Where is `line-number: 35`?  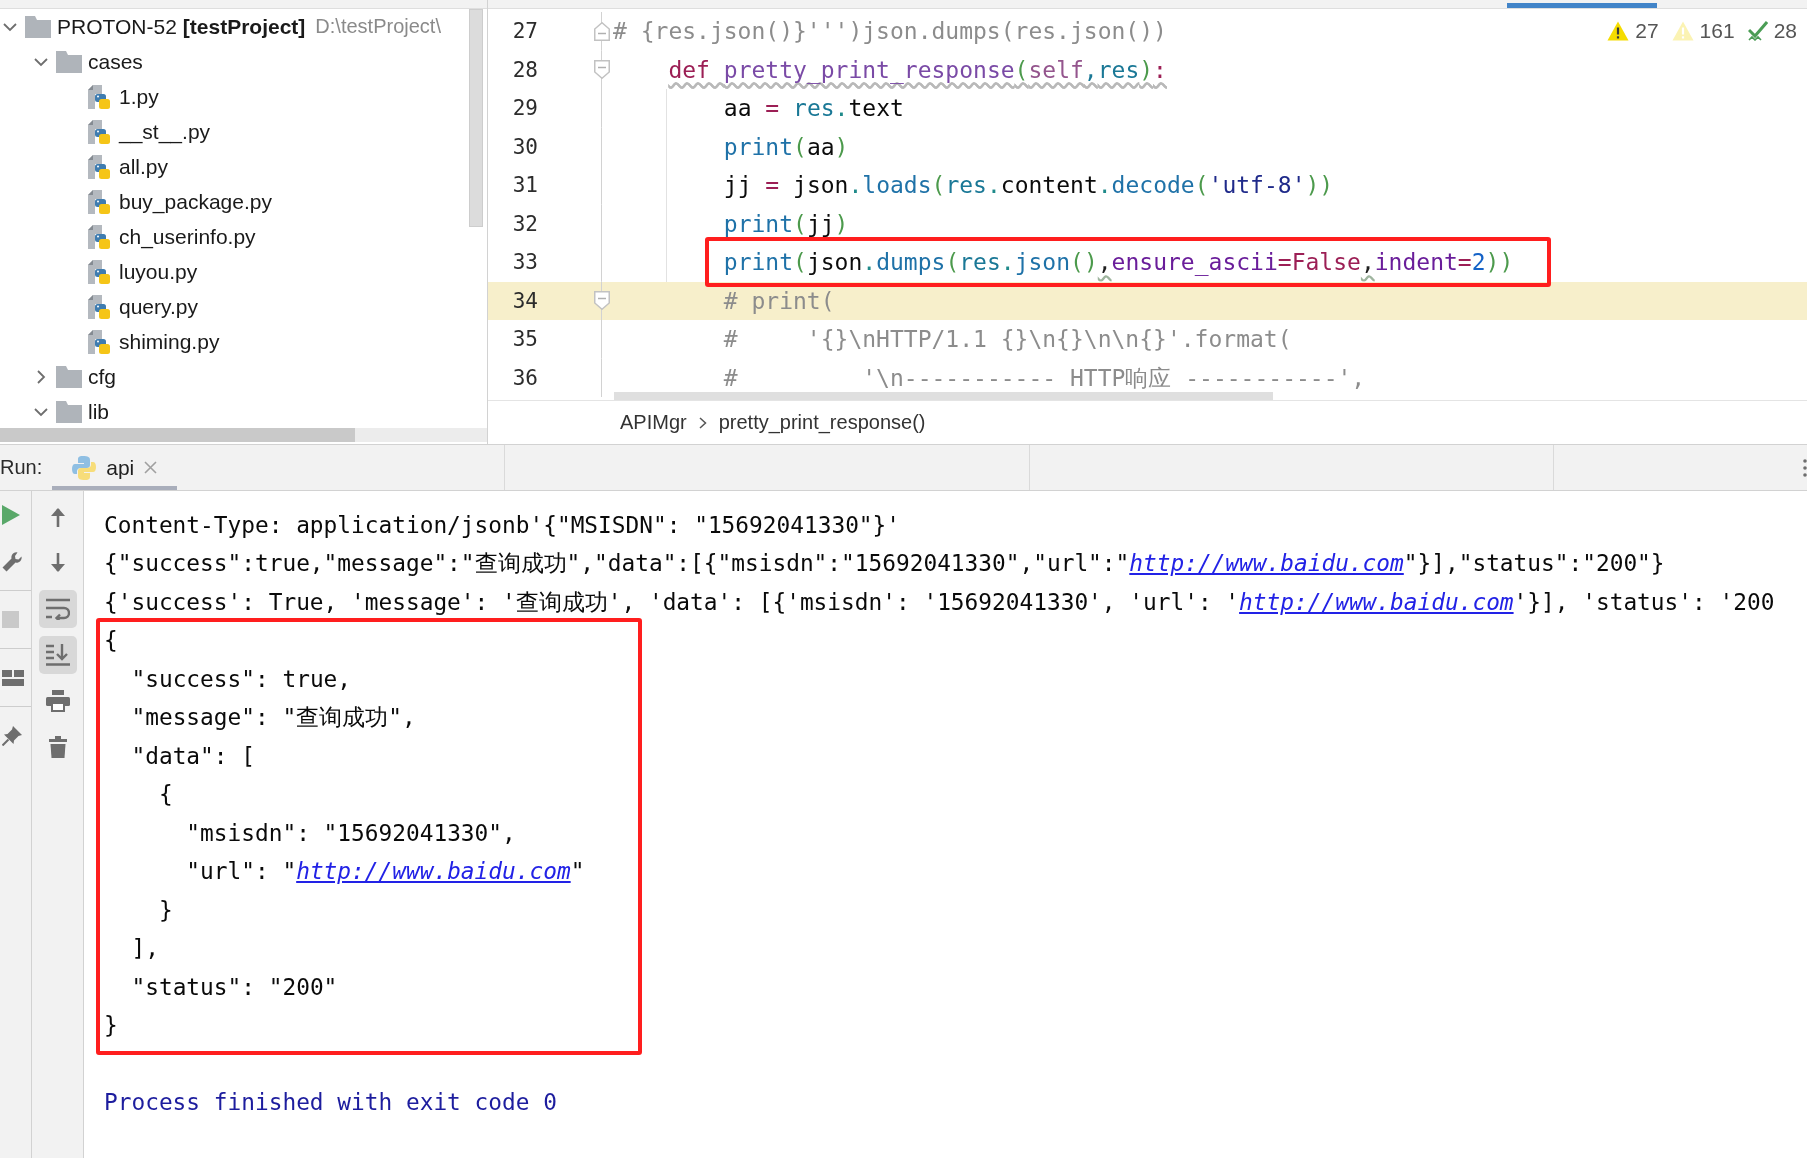
line-number: 35 is located at coordinates (525, 339).